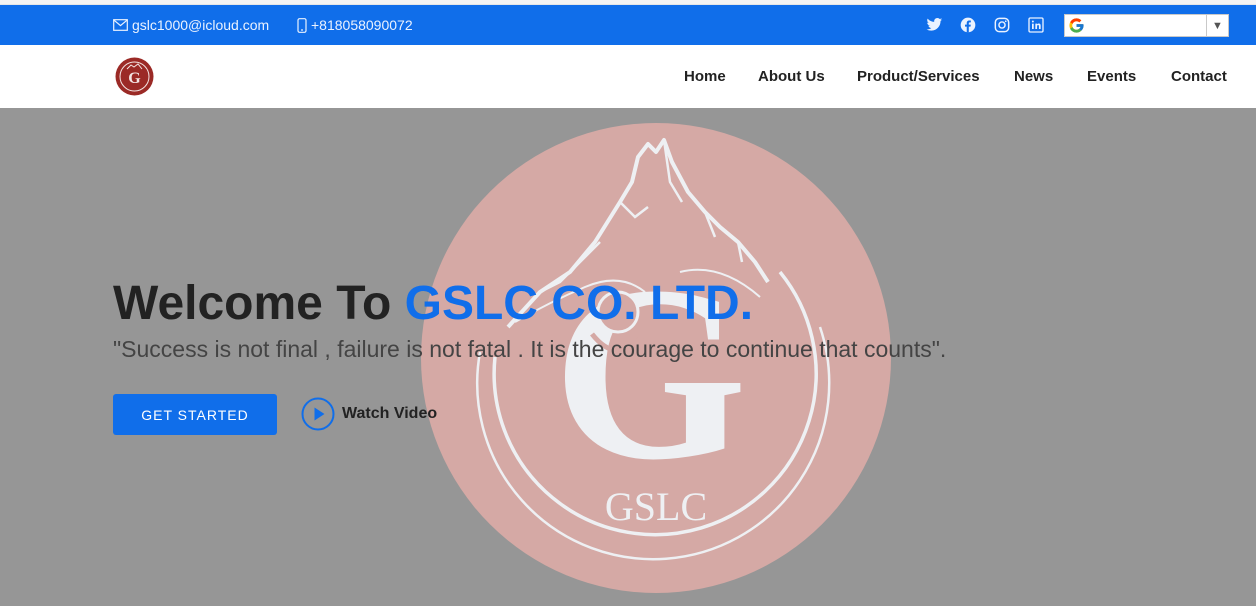 This screenshot has width=1256, height=606. What do you see at coordinates (1033, 76) in the screenshot?
I see `nav-news: News` at bounding box center [1033, 76].